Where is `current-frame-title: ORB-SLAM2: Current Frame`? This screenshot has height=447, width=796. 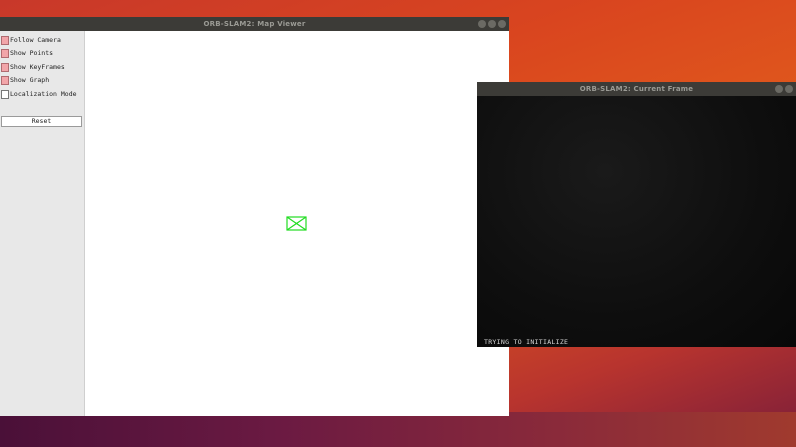 current-frame-title: ORB-SLAM2: Current Frame is located at coordinates (636, 89).